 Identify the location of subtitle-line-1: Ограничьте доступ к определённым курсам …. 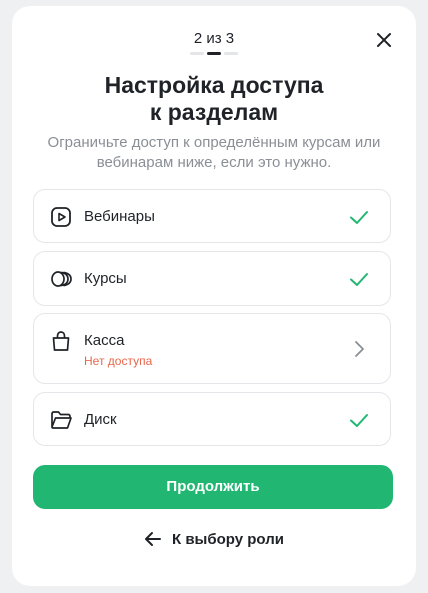
(214, 142).